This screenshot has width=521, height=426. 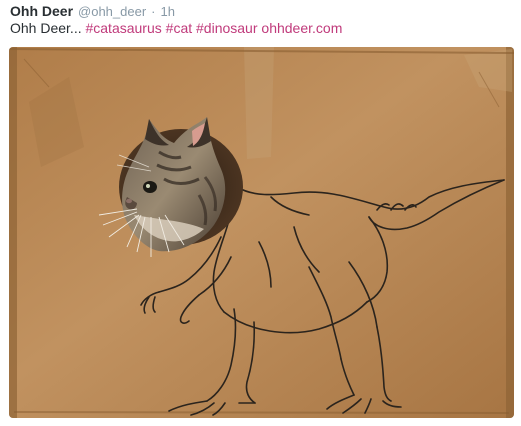 I want to click on link-ohhdeer: ohhdeer.com, so click(x=301, y=28).